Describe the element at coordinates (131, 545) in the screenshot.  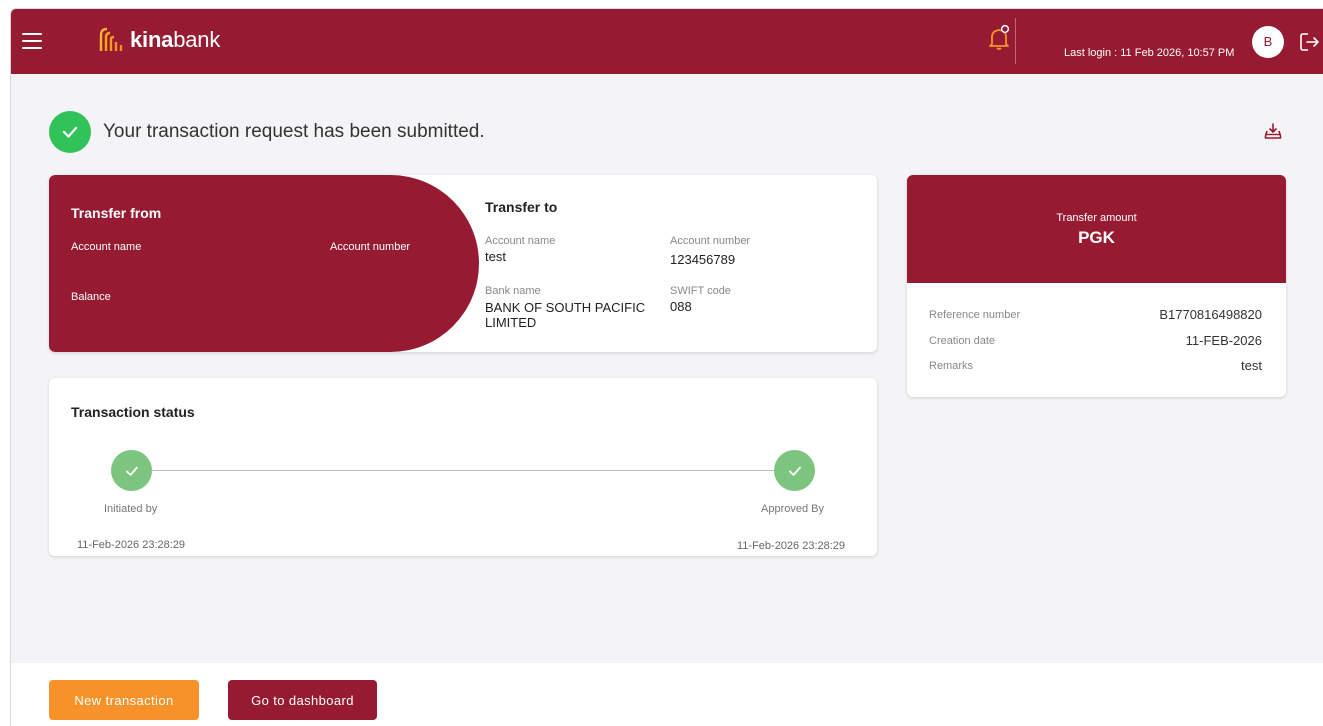
I see `initiated-date: 11-Feb-2026 23:28:29` at that location.